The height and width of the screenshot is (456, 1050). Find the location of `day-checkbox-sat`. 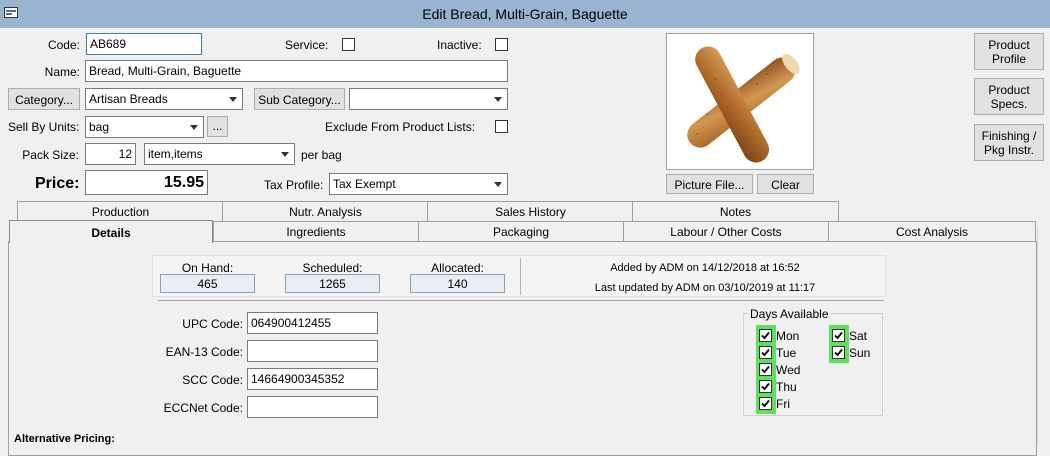

day-checkbox-sat is located at coordinates (838, 335).